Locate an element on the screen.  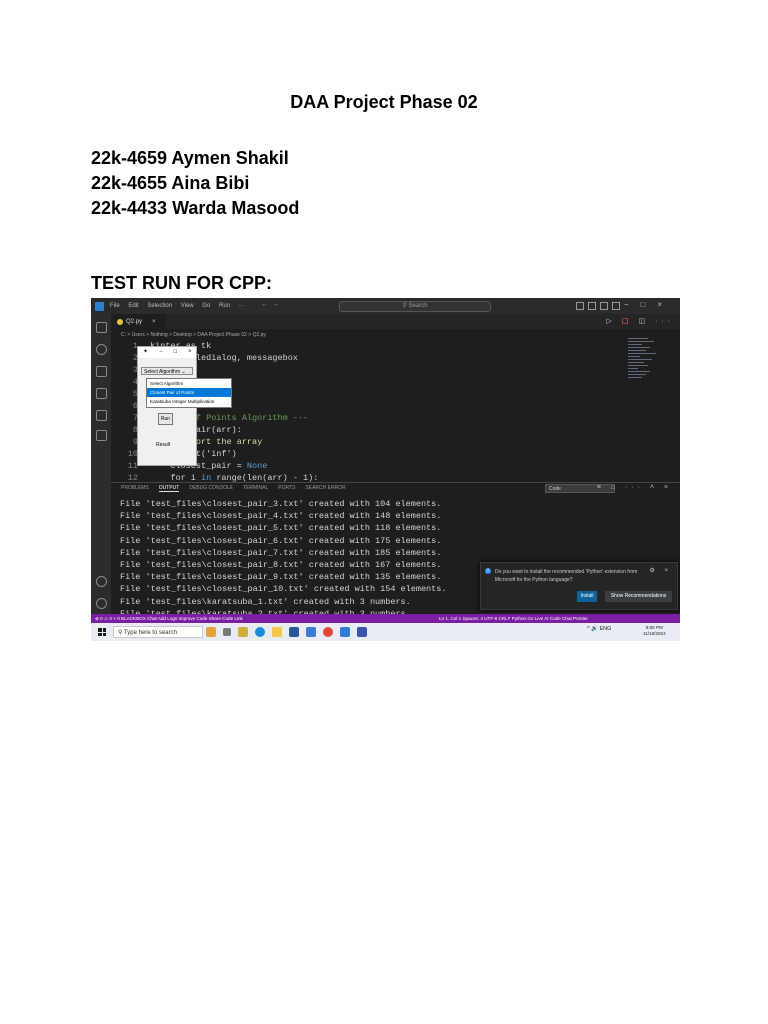
line-number: 11 is located at coordinates (132, 466).